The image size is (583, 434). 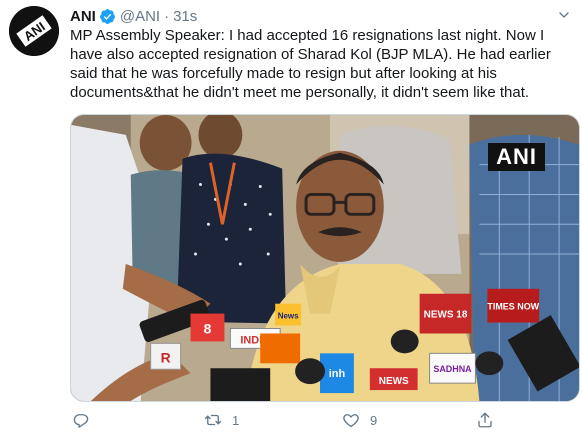 I want to click on mic-label-r: R, so click(x=166, y=357).